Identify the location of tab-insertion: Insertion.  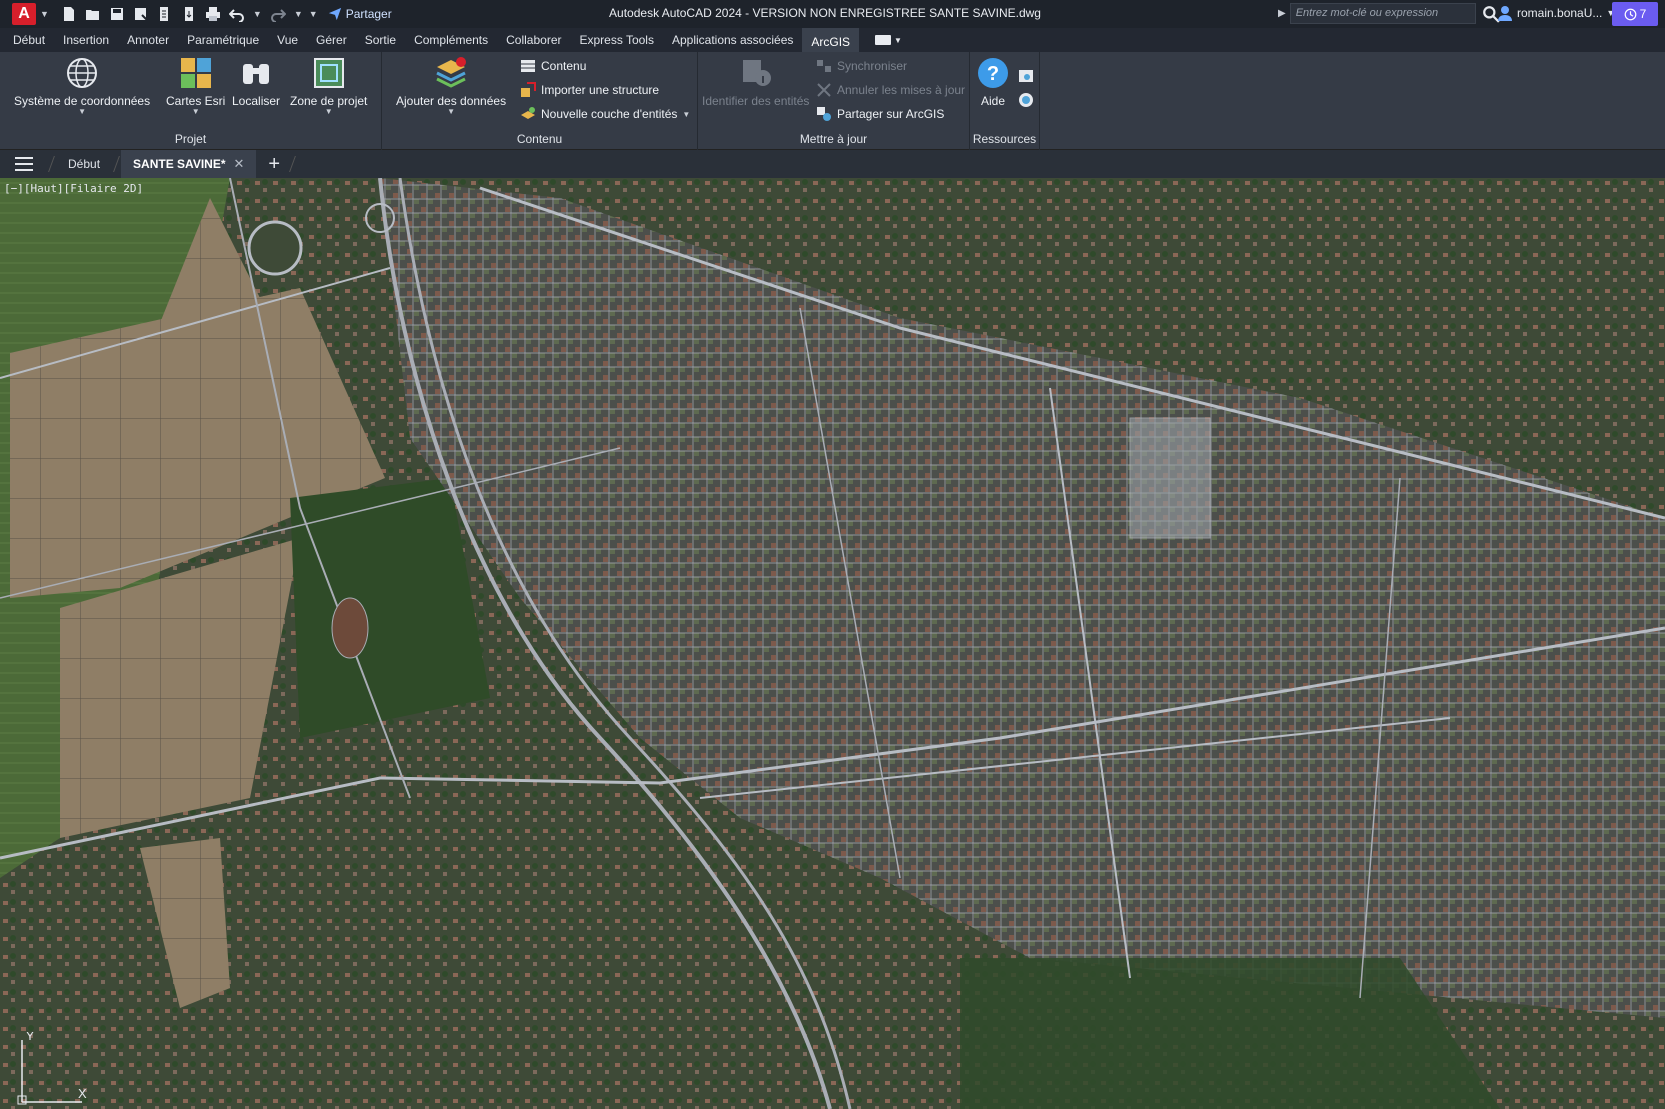
(86, 40).